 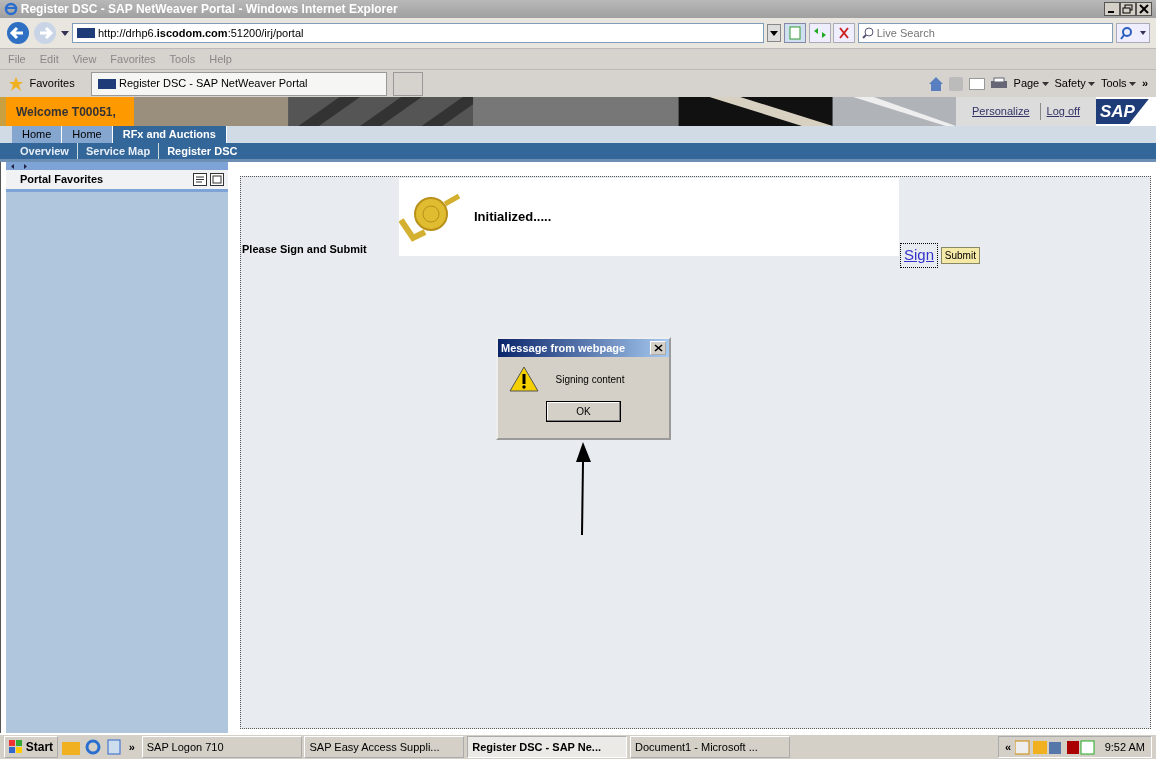 I want to click on close-button, so click(x=658, y=348).